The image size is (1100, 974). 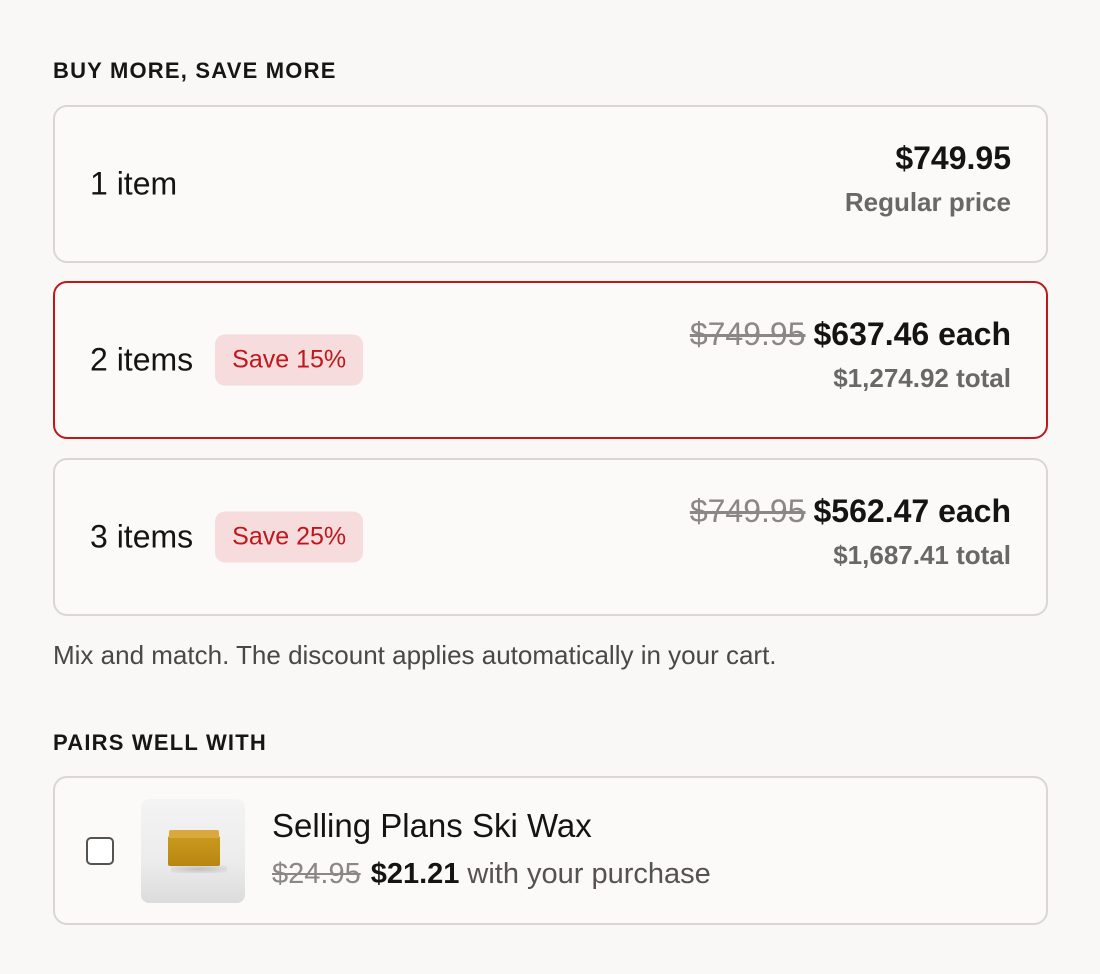 I want to click on addon-checkbox, so click(x=100, y=851).